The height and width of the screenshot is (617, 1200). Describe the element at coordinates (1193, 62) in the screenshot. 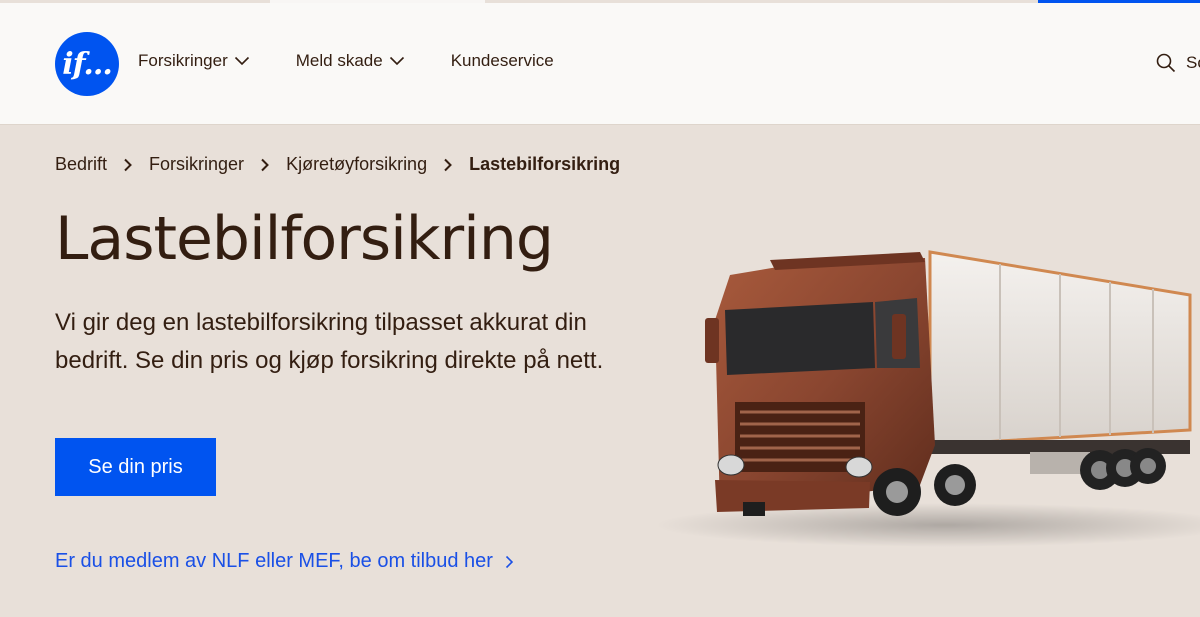

I see `search-label: So` at that location.